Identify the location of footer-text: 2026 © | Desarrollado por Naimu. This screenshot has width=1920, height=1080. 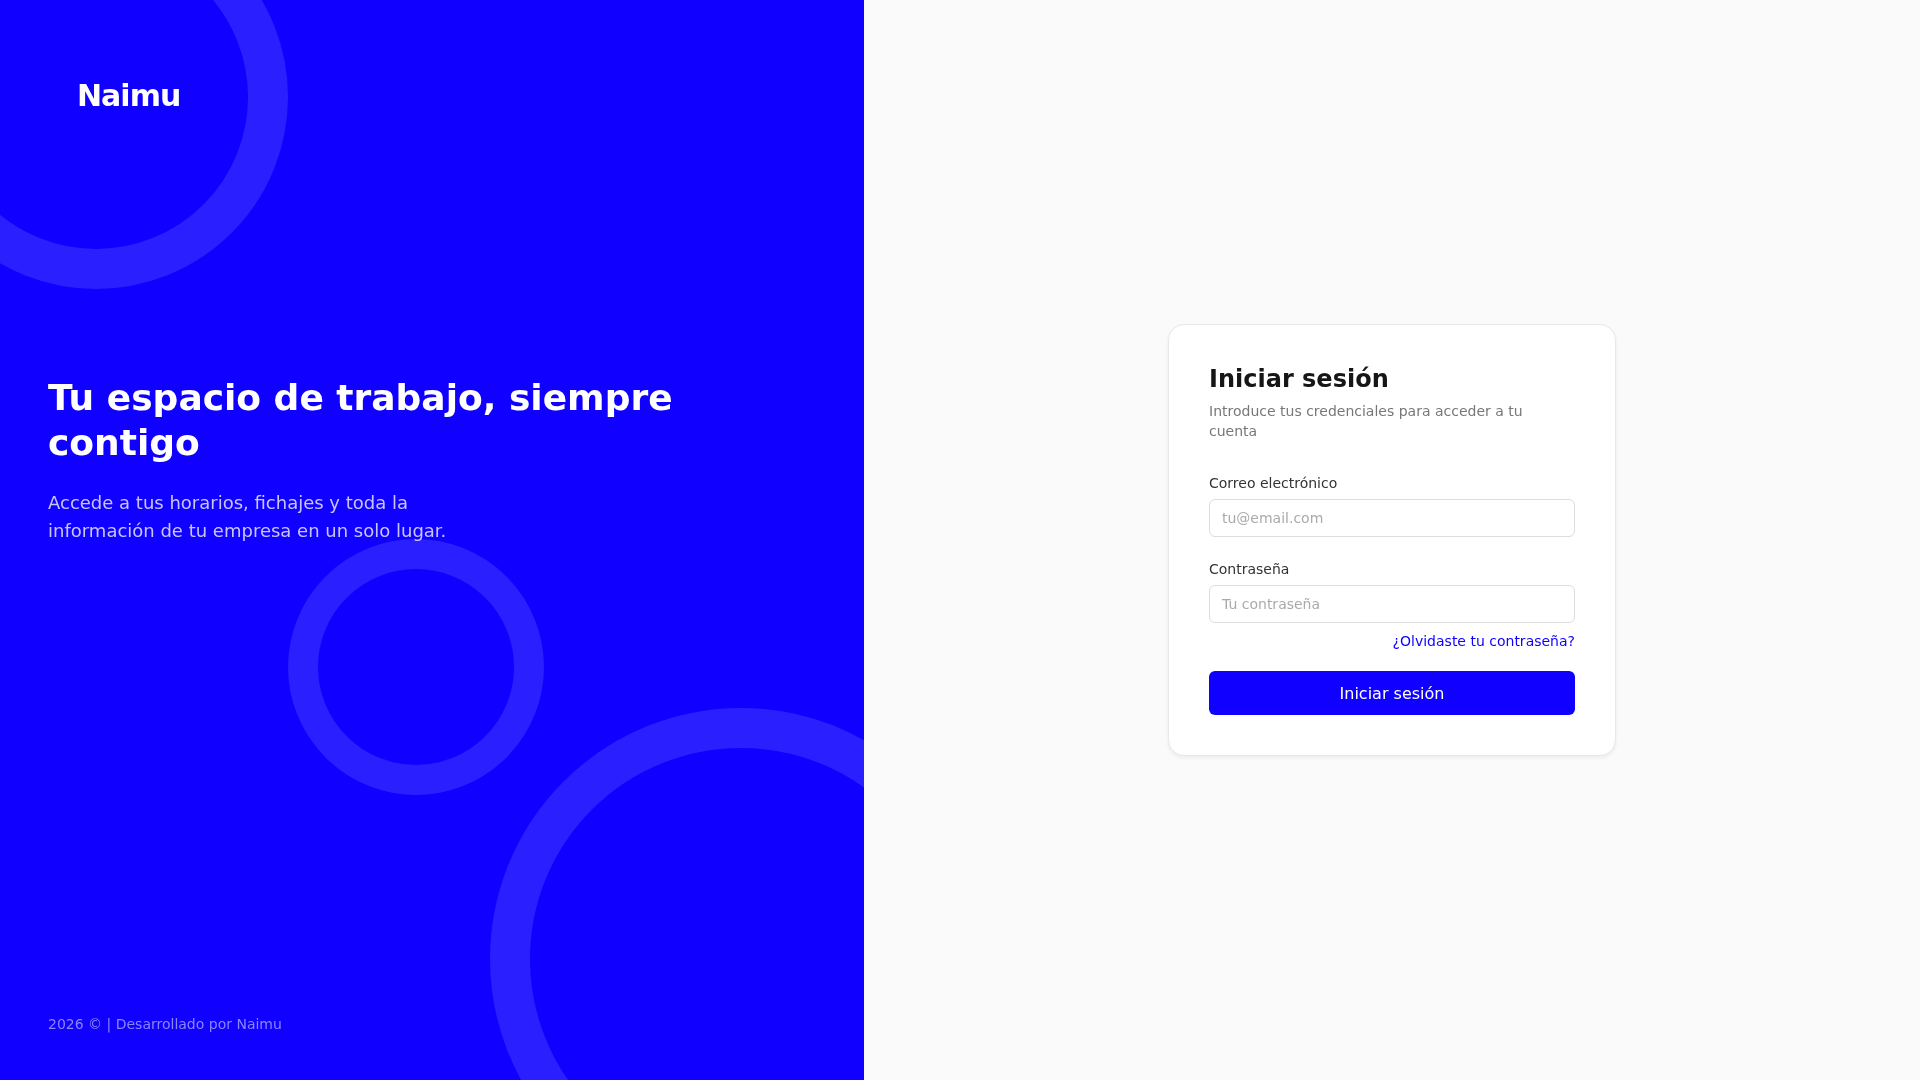
(165, 1024).